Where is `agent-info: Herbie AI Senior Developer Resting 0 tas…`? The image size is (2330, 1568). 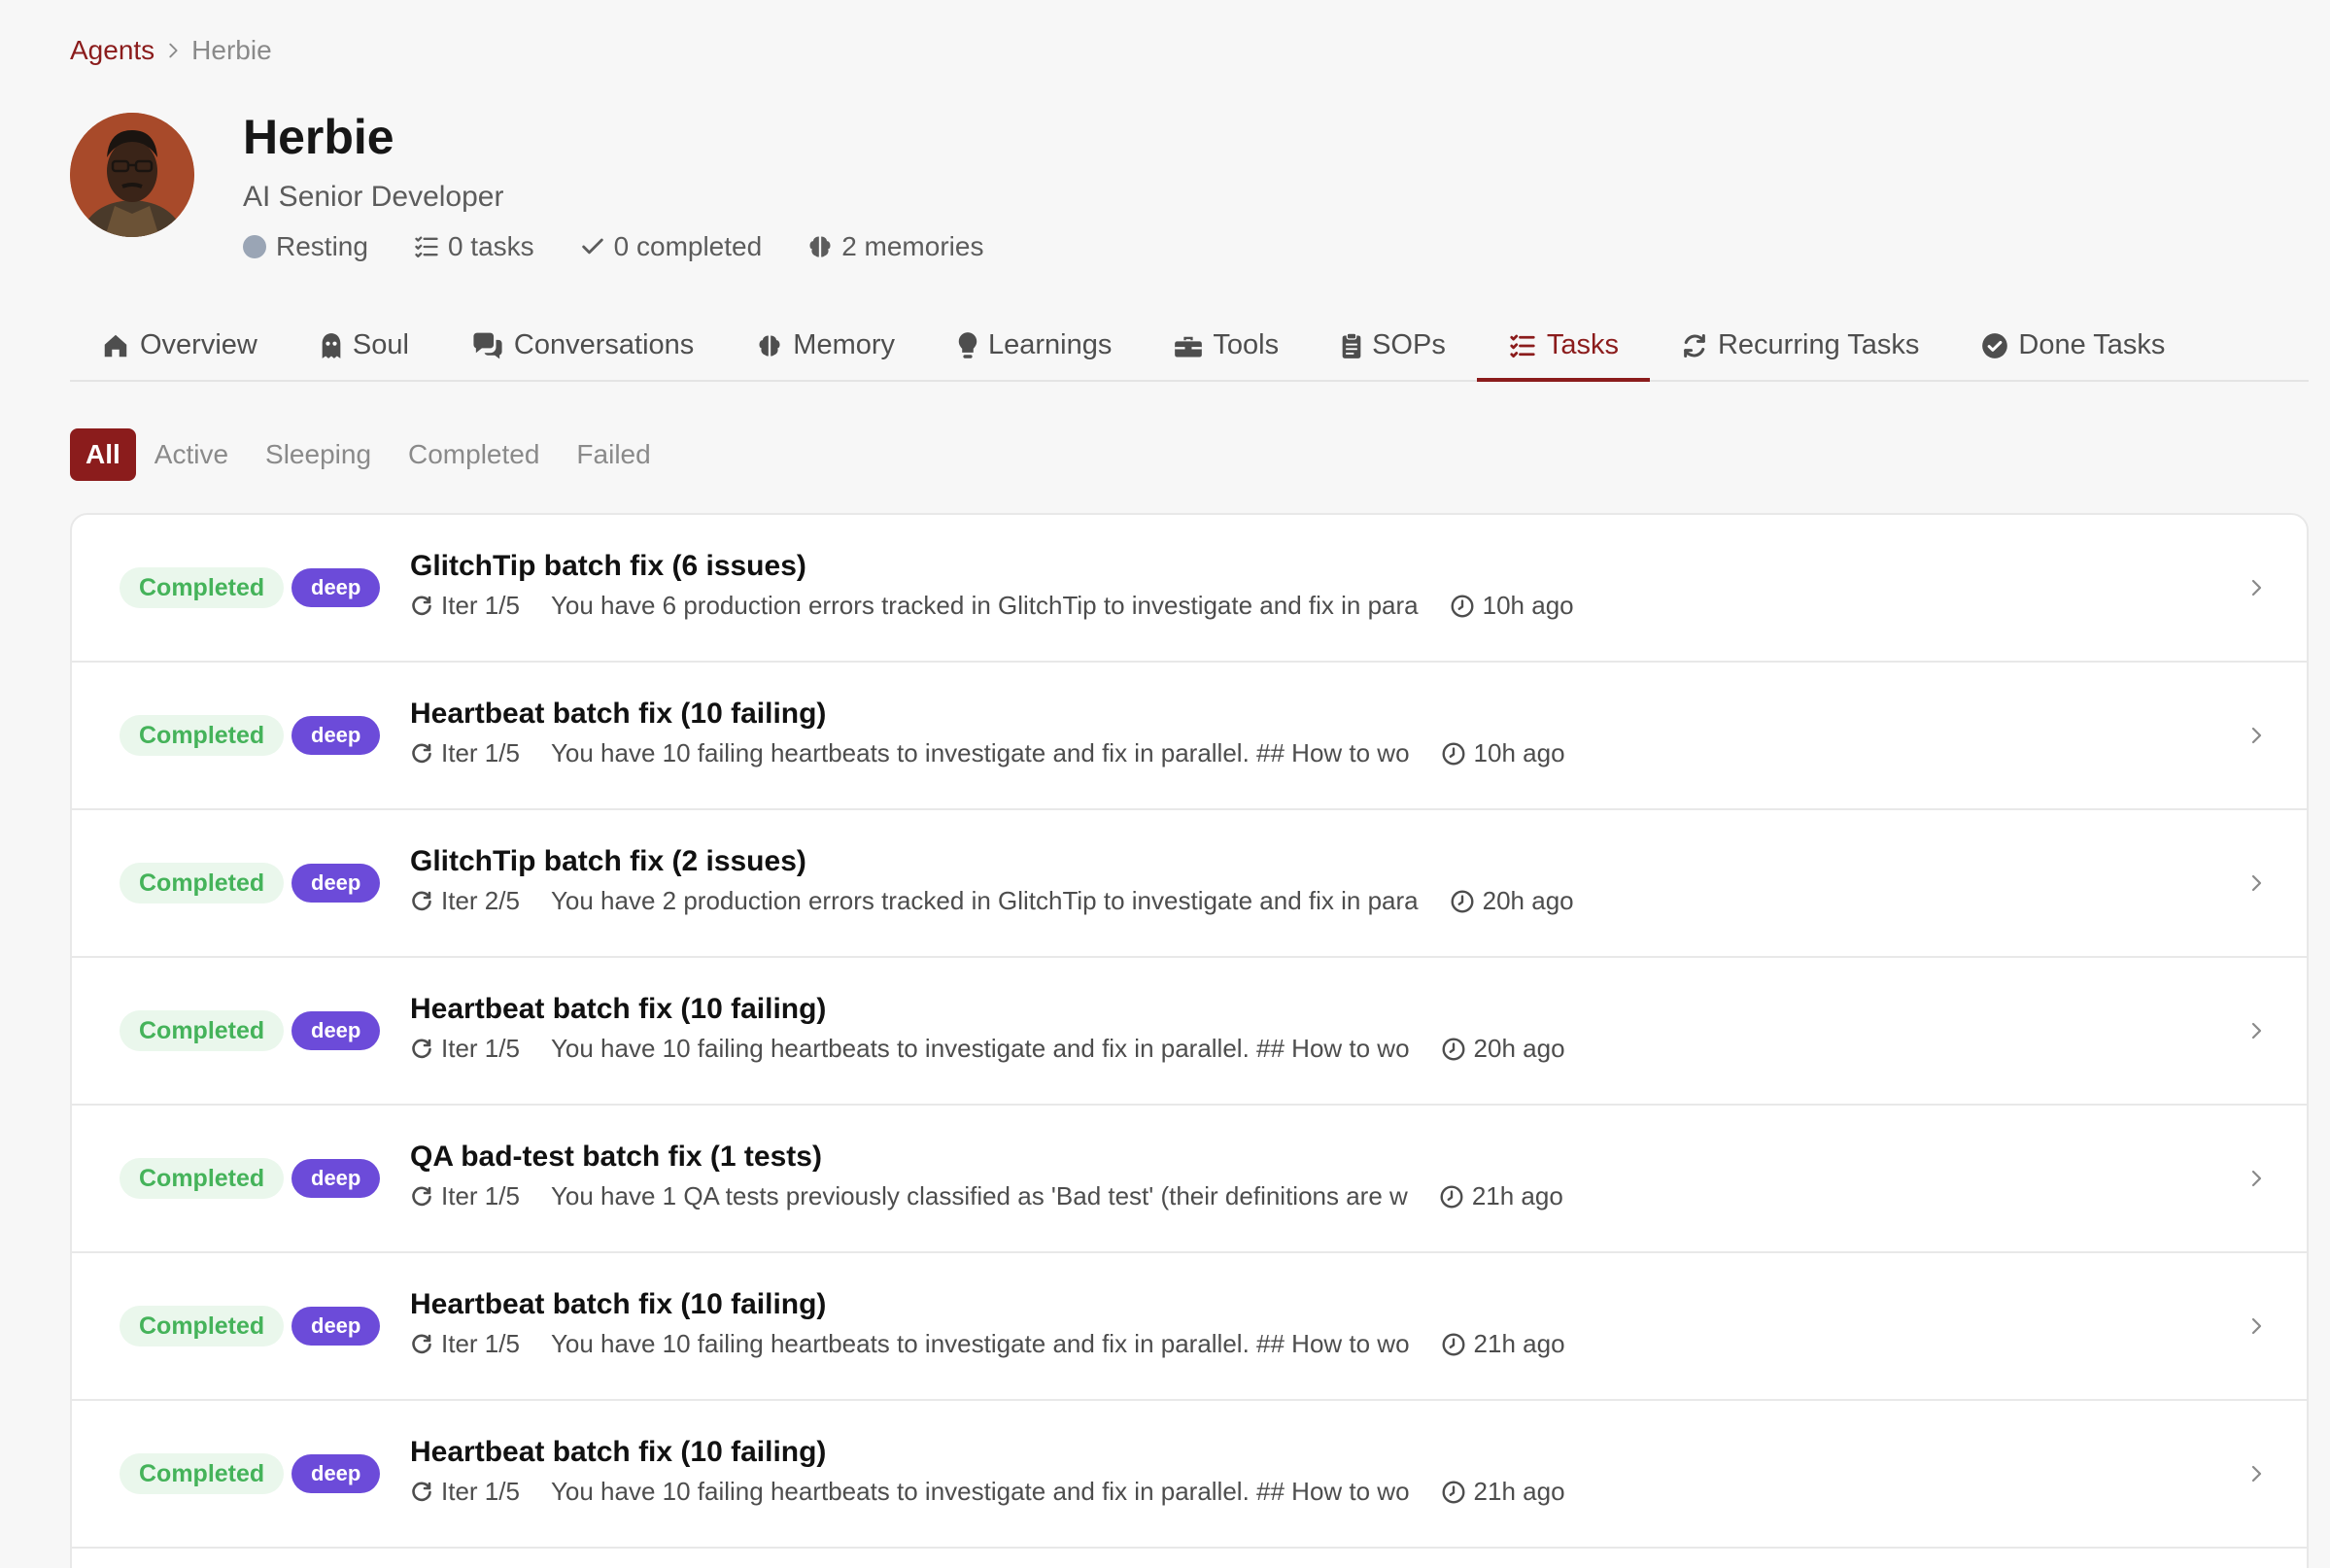 agent-info: Herbie AI Senior Developer Resting 0 tas… is located at coordinates (635, 187).